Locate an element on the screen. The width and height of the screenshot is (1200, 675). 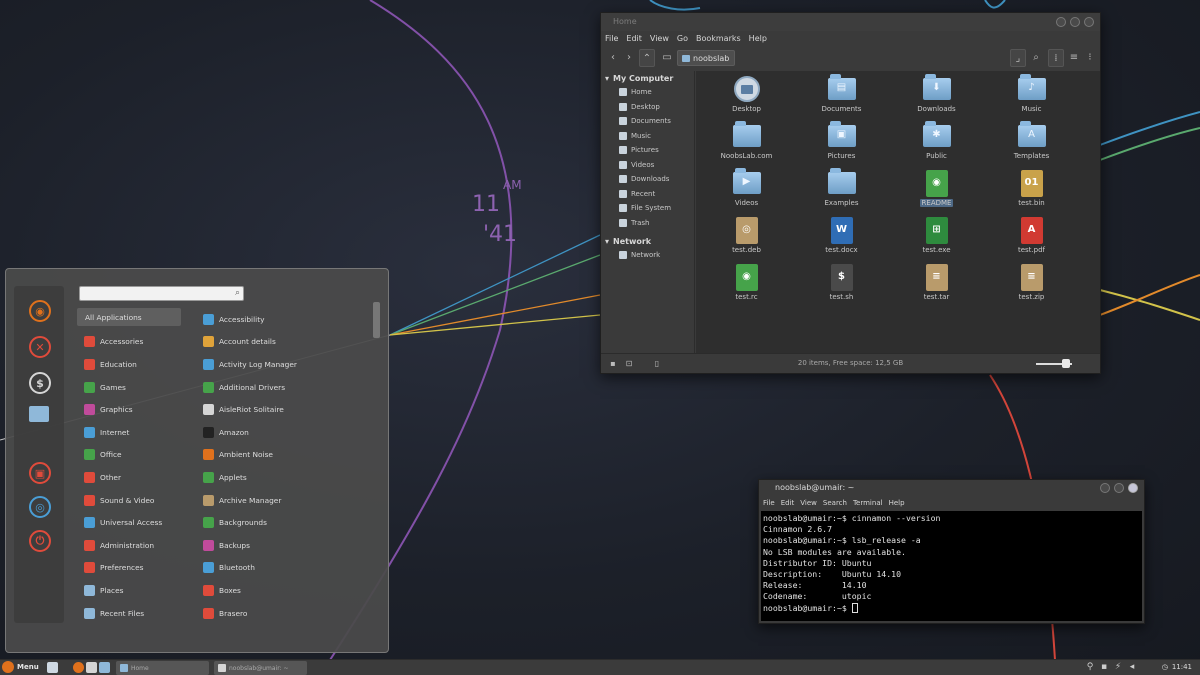
maximize-button is located at coordinates (1075, 22).